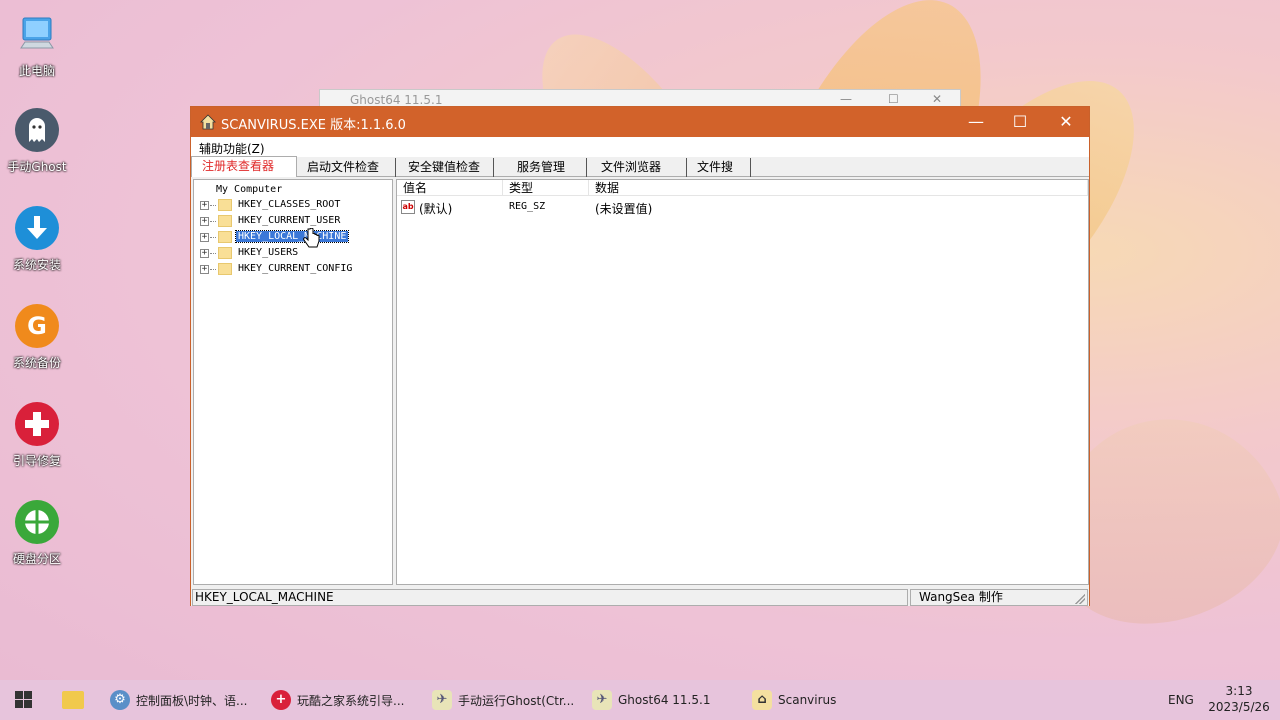  Describe the element at coordinates (37, 130) in the screenshot. I see `ghost-icon` at that location.